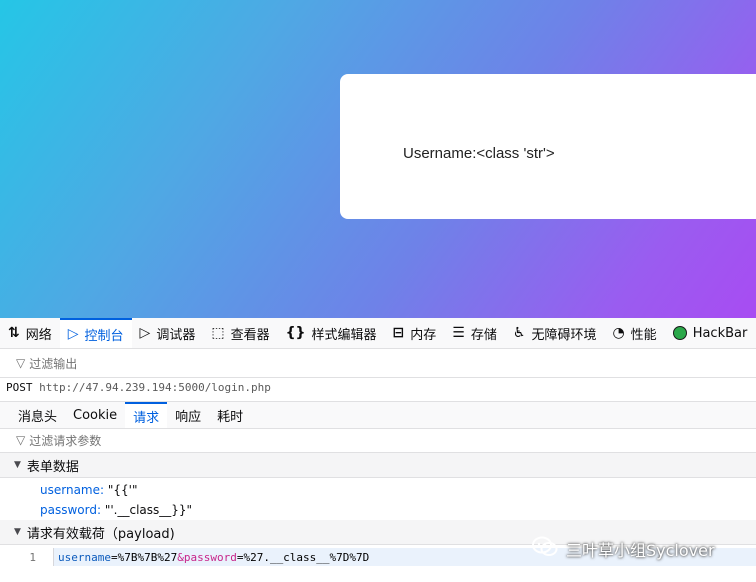 The height and width of the screenshot is (582, 756). I want to click on memory-icon: ⊟, so click(398, 333).